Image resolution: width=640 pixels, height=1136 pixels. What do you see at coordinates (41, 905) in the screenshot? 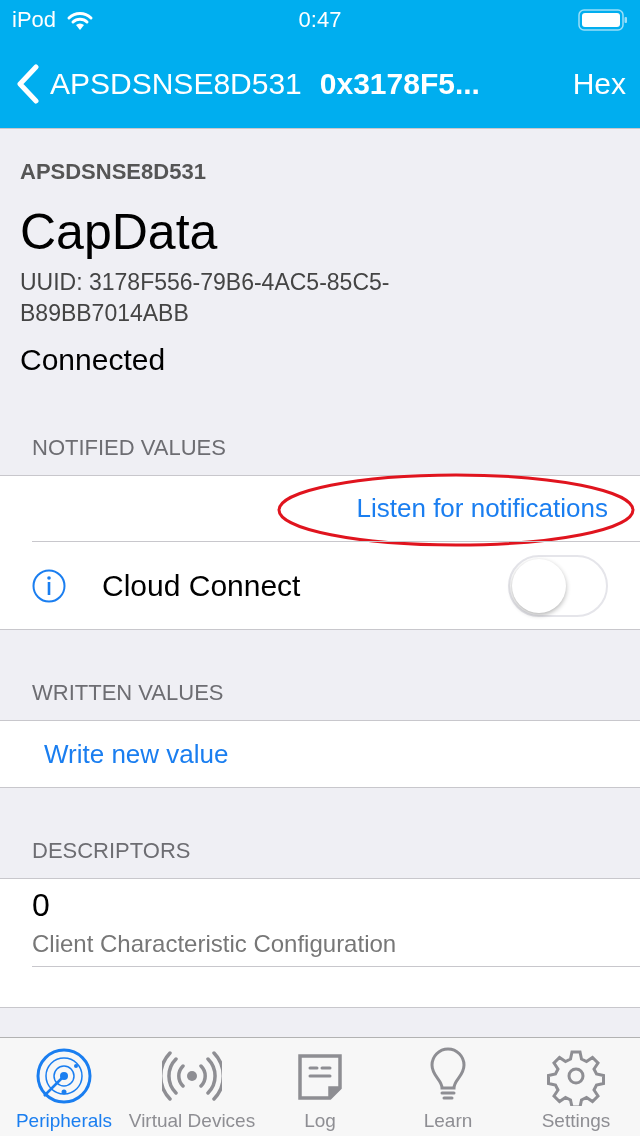
I see `descriptor-value: 0` at bounding box center [41, 905].